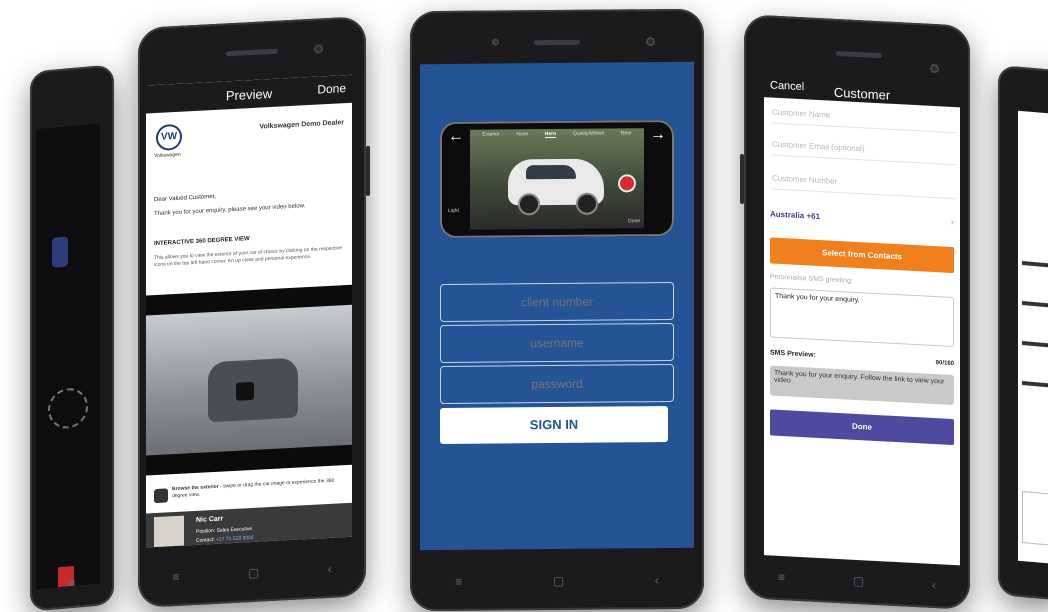  I want to click on play-icon, so click(245, 391).